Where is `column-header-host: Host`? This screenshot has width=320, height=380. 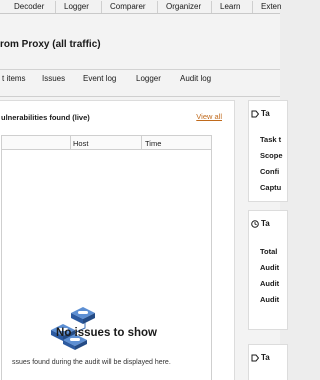
column-header-host: Host is located at coordinates (80, 143).